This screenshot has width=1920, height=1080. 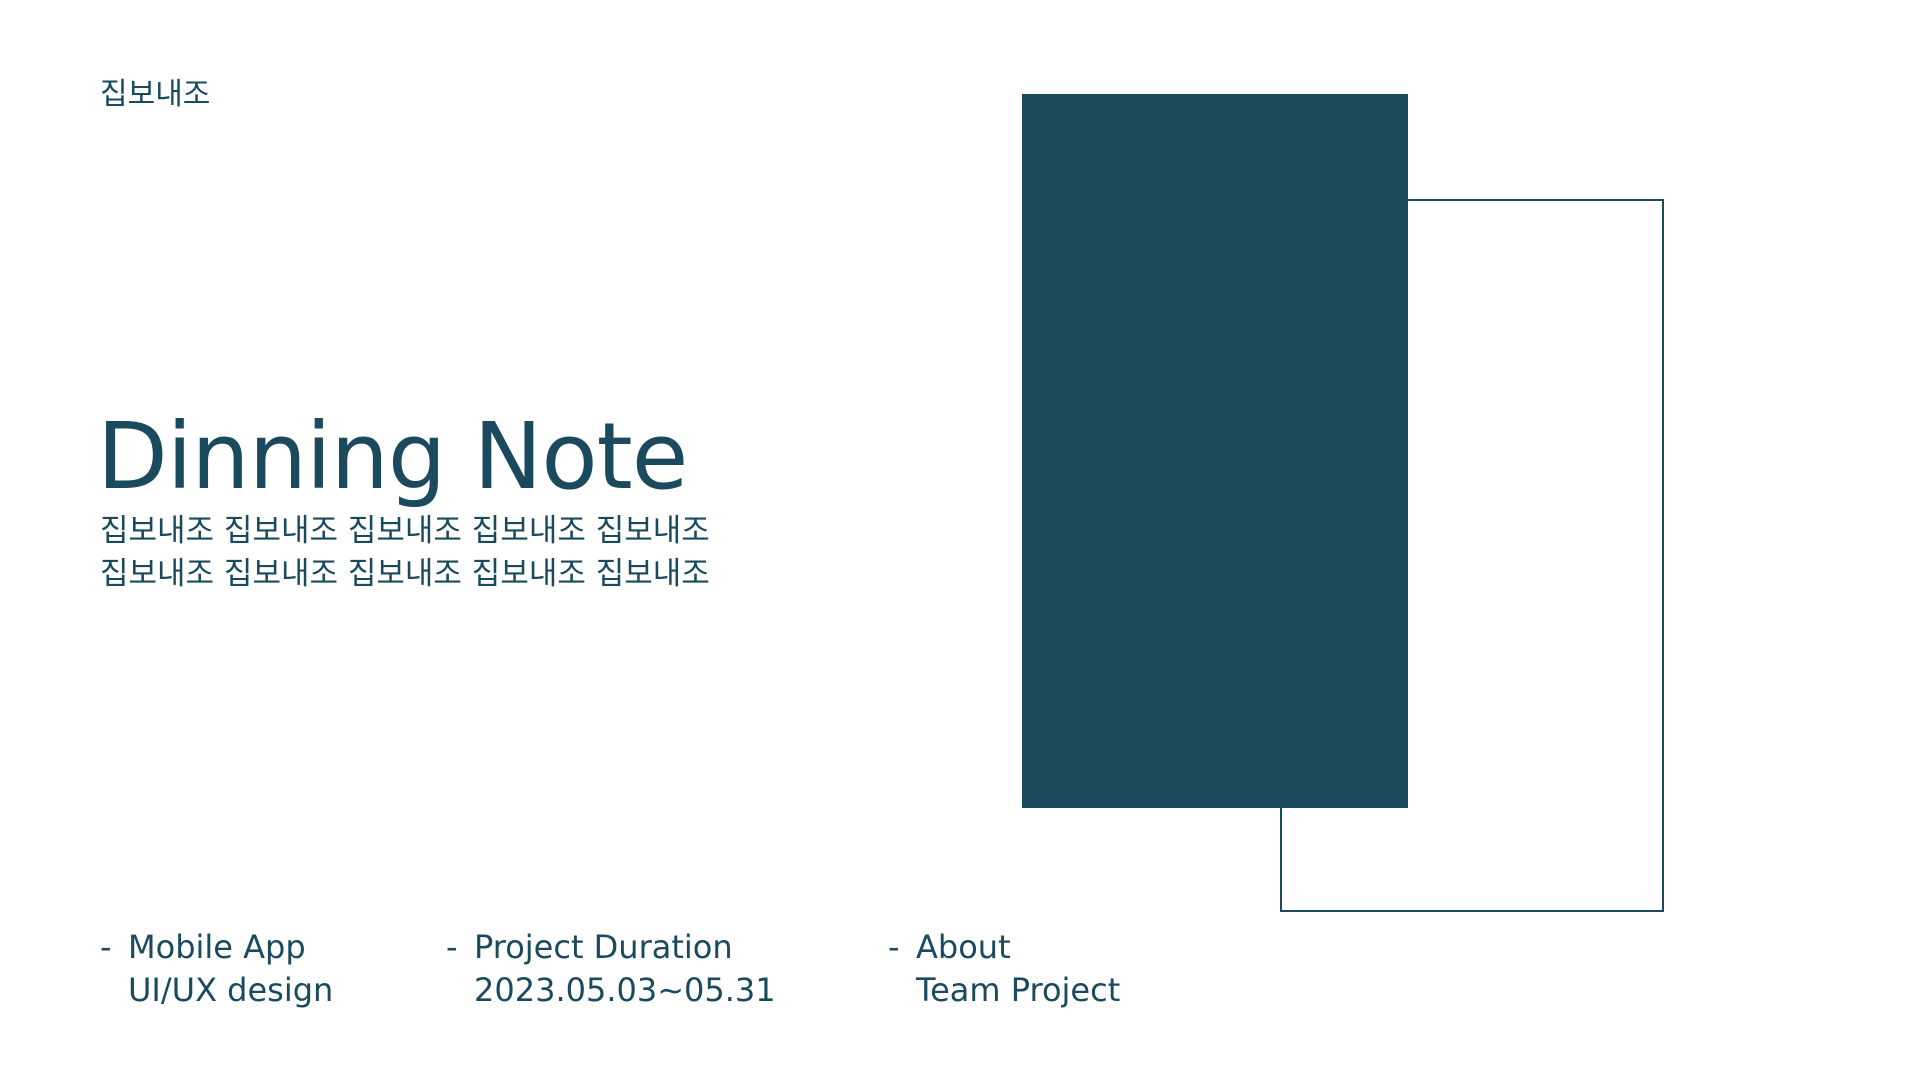 What do you see at coordinates (963, 947) in the screenshot?
I see `info-label: About` at bounding box center [963, 947].